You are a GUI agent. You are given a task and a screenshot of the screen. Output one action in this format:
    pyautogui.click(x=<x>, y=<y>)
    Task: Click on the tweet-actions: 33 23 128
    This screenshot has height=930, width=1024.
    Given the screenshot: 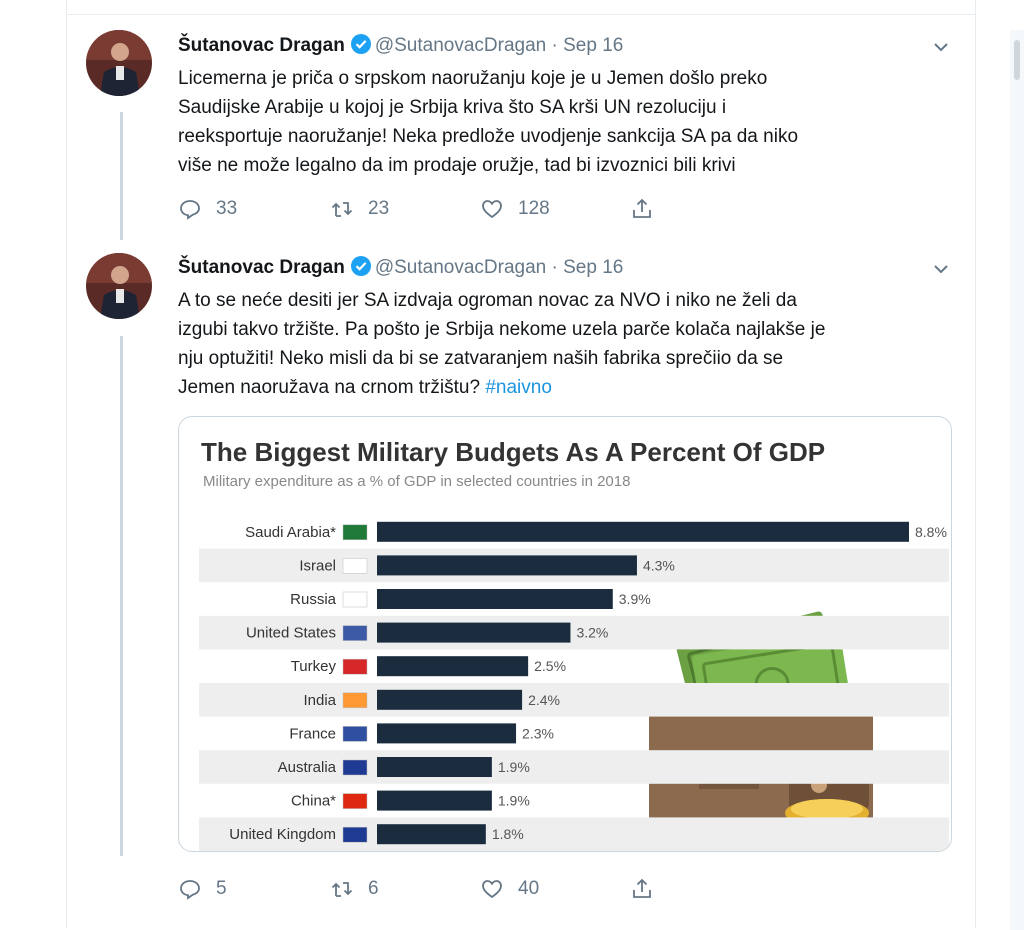 What is the action you would take?
    pyautogui.click(x=458, y=209)
    